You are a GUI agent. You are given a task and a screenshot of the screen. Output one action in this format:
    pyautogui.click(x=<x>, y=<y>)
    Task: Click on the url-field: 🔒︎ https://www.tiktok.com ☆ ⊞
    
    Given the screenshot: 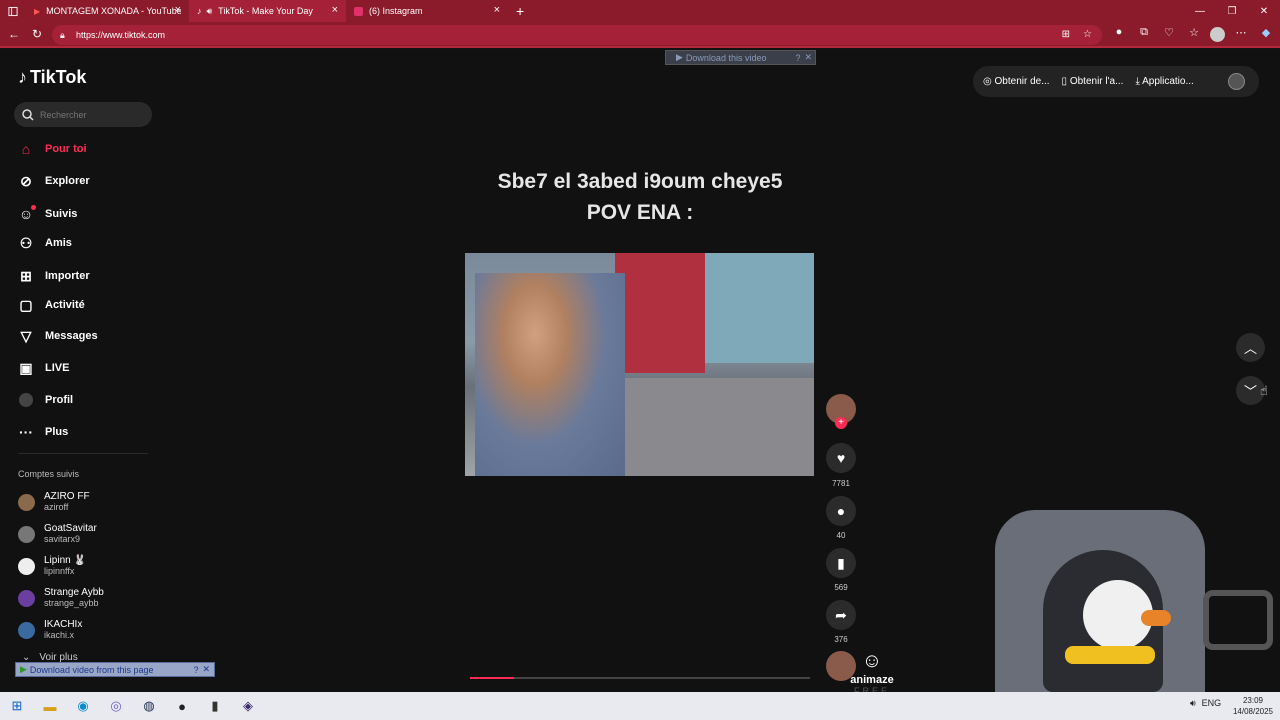 What is the action you would take?
    pyautogui.click(x=577, y=35)
    